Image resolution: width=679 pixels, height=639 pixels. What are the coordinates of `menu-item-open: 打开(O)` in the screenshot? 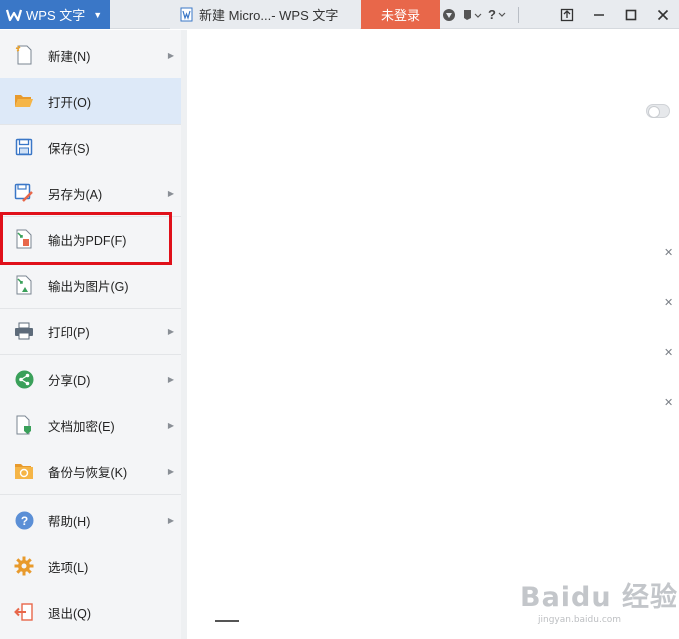 It's located at (90, 101).